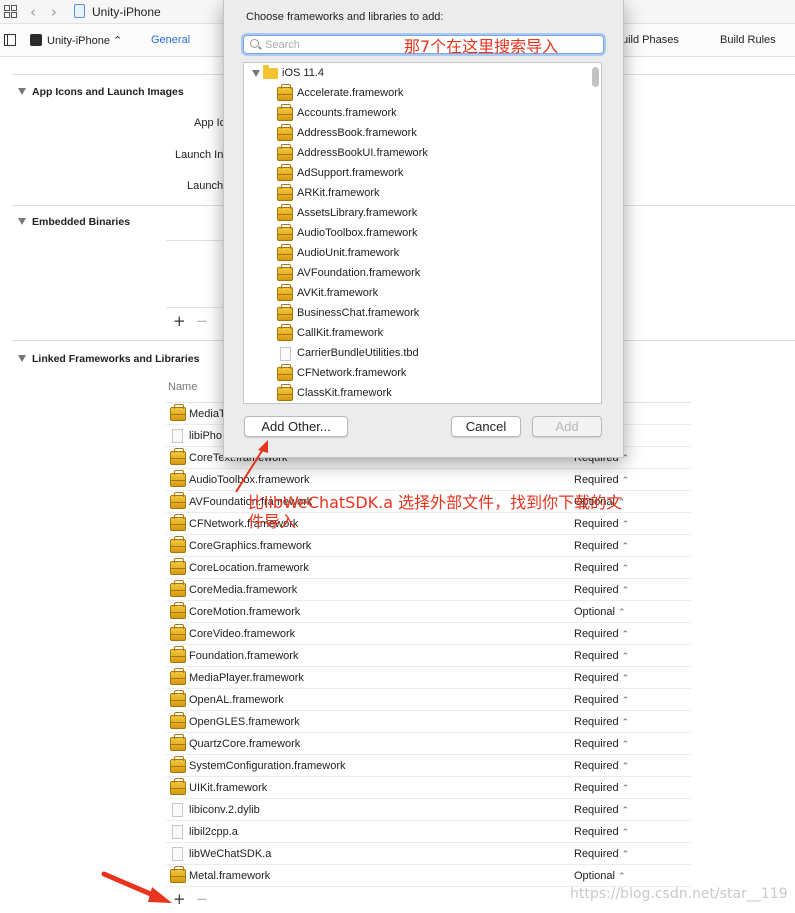  Describe the element at coordinates (416, 94) in the screenshot. I see `tree-item: Accelerate.framework` at that location.